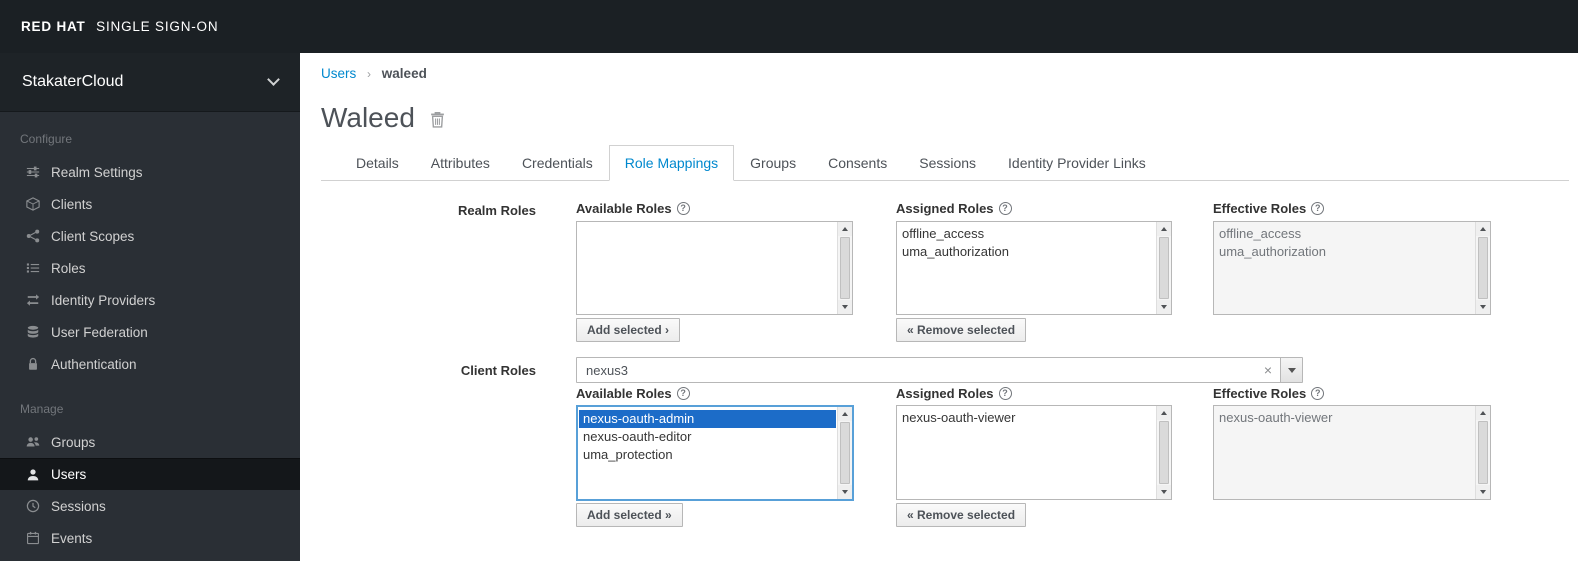 This screenshot has height=561, width=1578. I want to click on realm-assigned-roles-header: Assigned Roles ?, so click(954, 208).